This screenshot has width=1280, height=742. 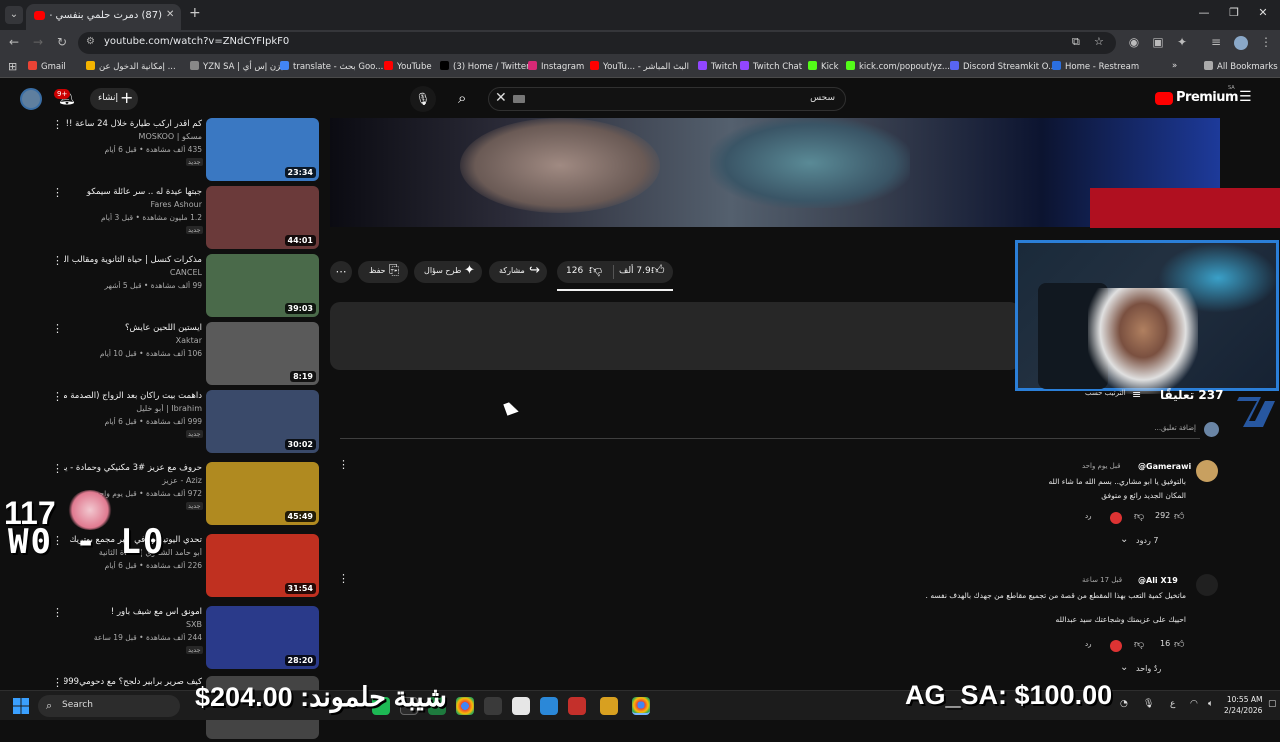 What do you see at coordinates (133, 624) in the screenshot?
I see `recommendation-channel: SXB` at bounding box center [133, 624].